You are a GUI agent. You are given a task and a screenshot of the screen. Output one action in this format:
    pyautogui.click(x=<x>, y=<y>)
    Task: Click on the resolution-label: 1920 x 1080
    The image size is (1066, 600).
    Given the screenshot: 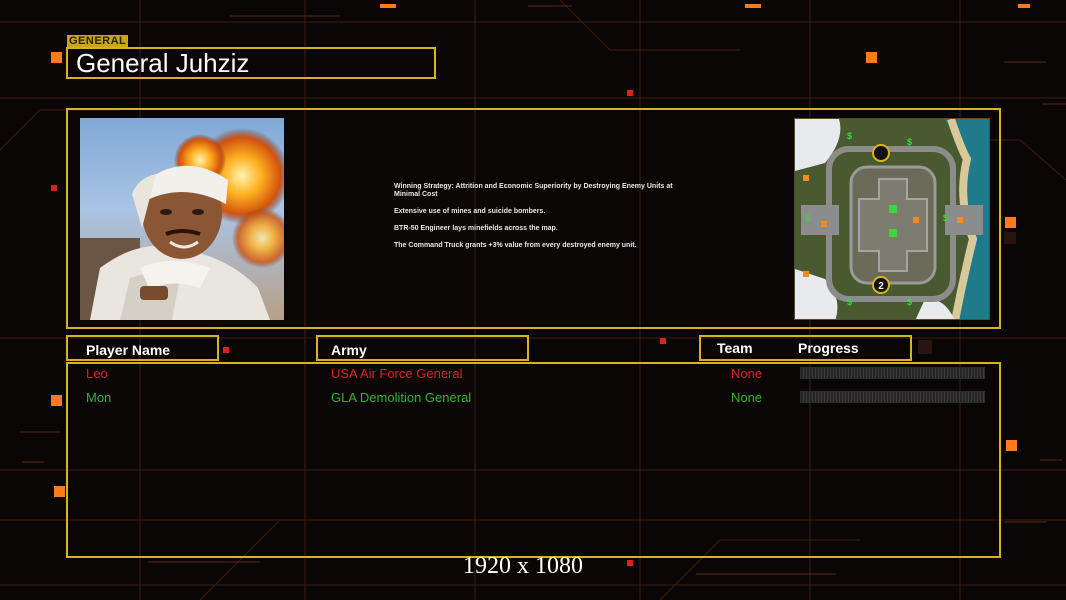 What is the action you would take?
    pyautogui.click(x=523, y=566)
    